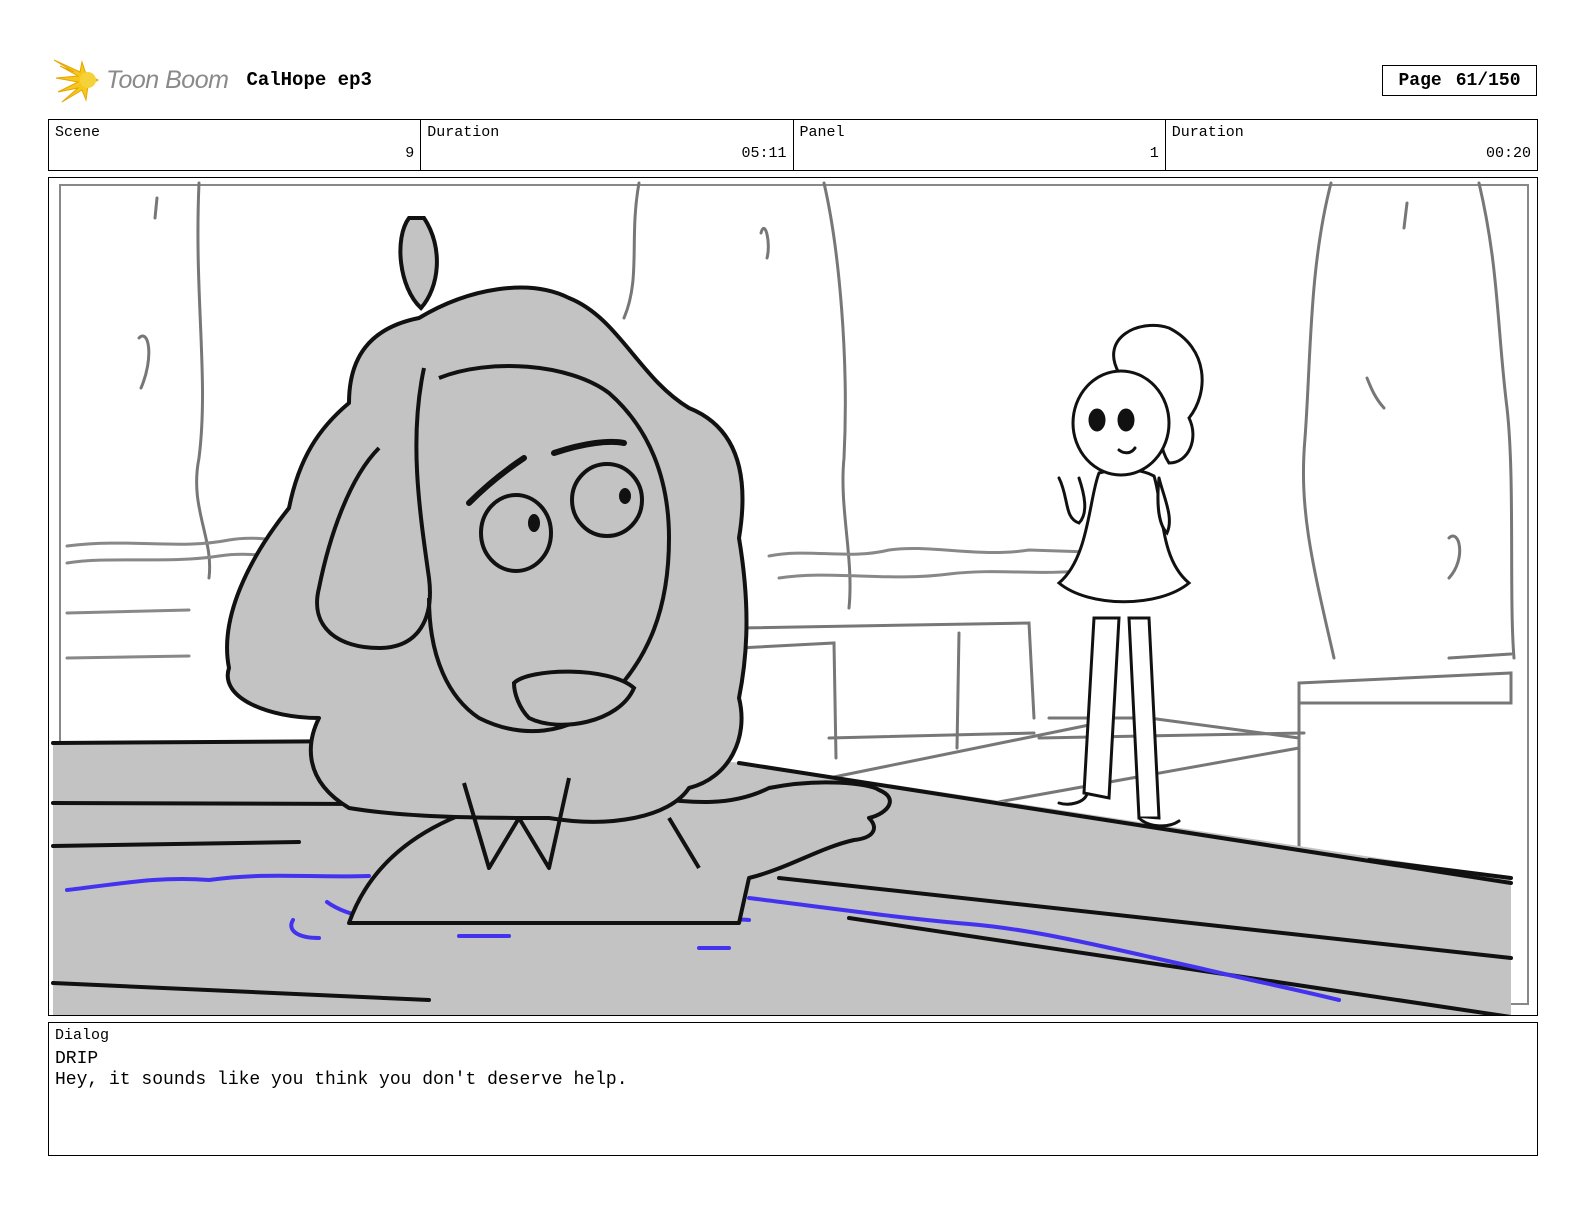  What do you see at coordinates (309, 80) in the screenshot?
I see `project-title: CalHope ep3` at bounding box center [309, 80].